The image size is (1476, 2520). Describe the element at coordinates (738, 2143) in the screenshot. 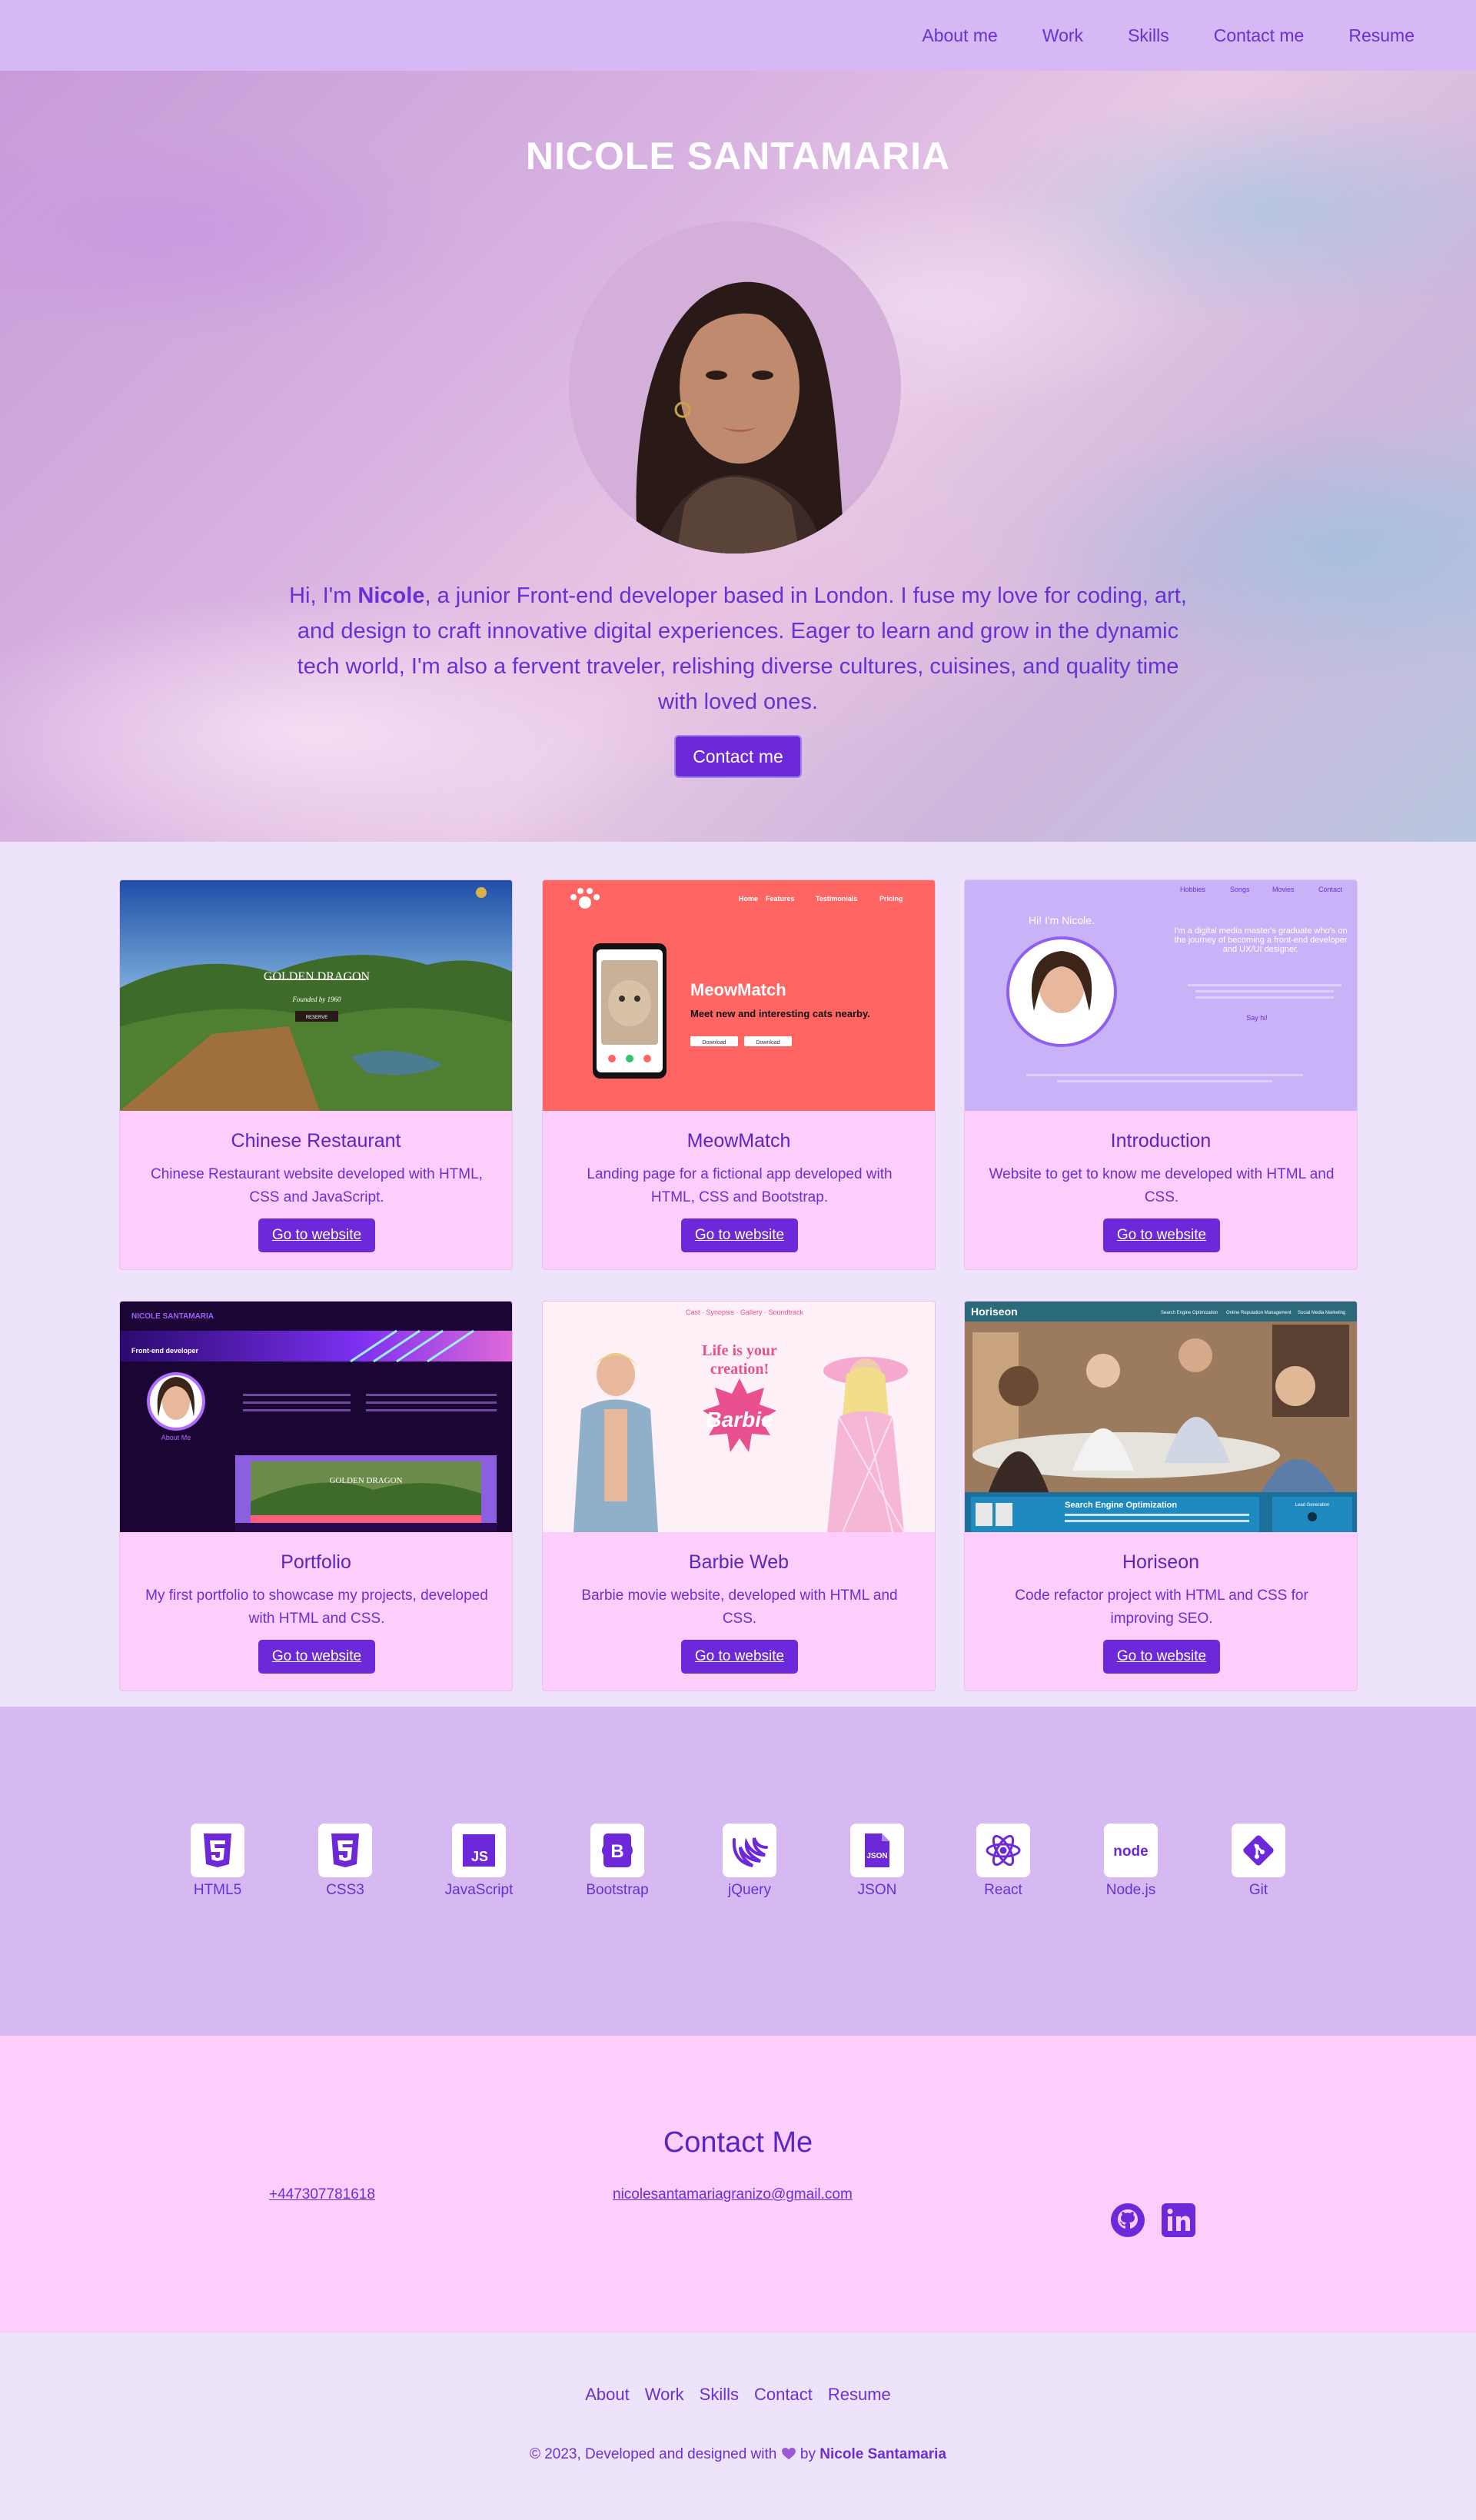

I see `contact-title: Contact Me` at that location.